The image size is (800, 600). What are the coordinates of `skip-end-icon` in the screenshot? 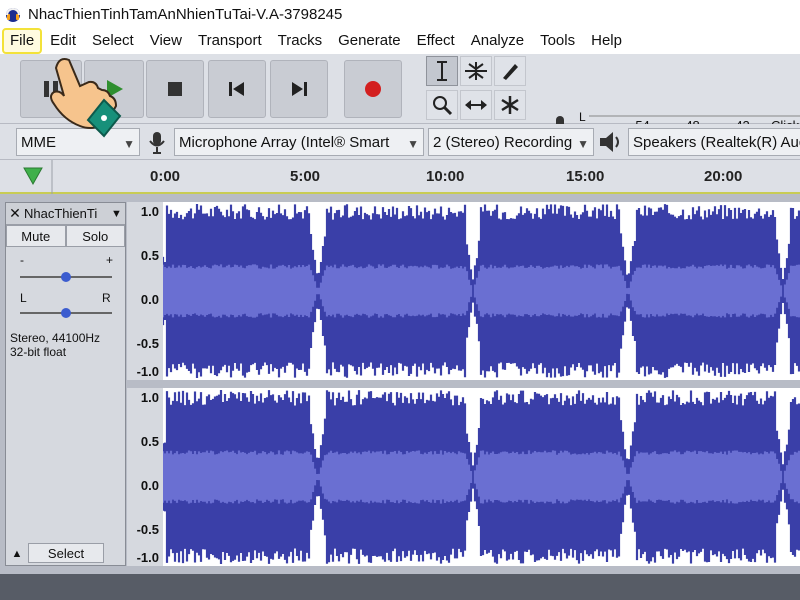 It's located at (299, 89).